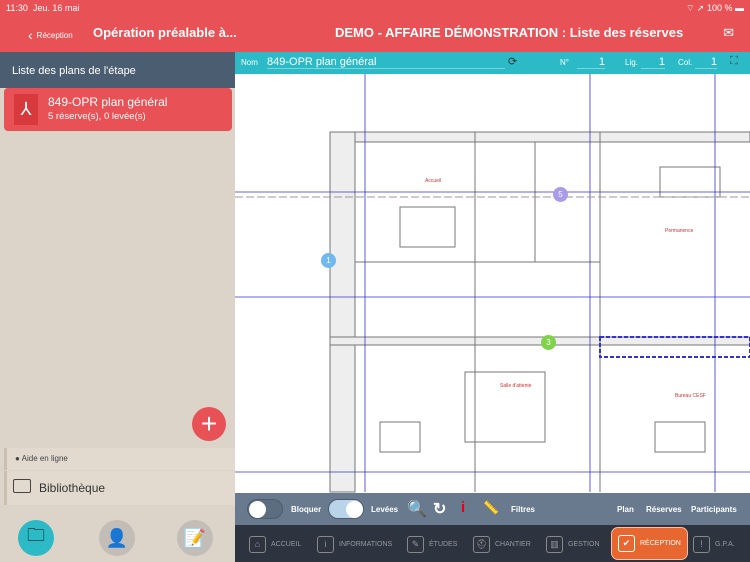  What do you see at coordinates (625, 509) in the screenshot?
I see `plan-button: Plan` at bounding box center [625, 509].